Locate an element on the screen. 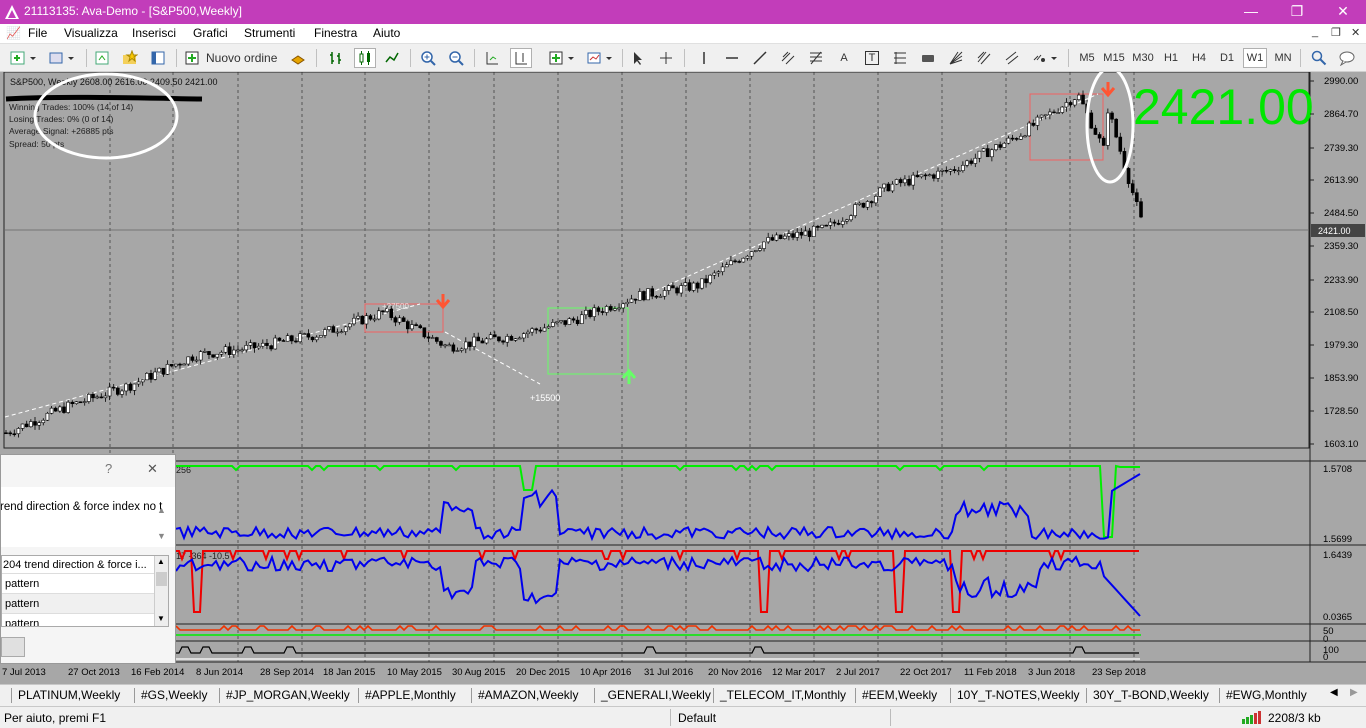 The width and height of the screenshot is (1366, 728). candlestick-chart-button is located at coordinates (365, 58).